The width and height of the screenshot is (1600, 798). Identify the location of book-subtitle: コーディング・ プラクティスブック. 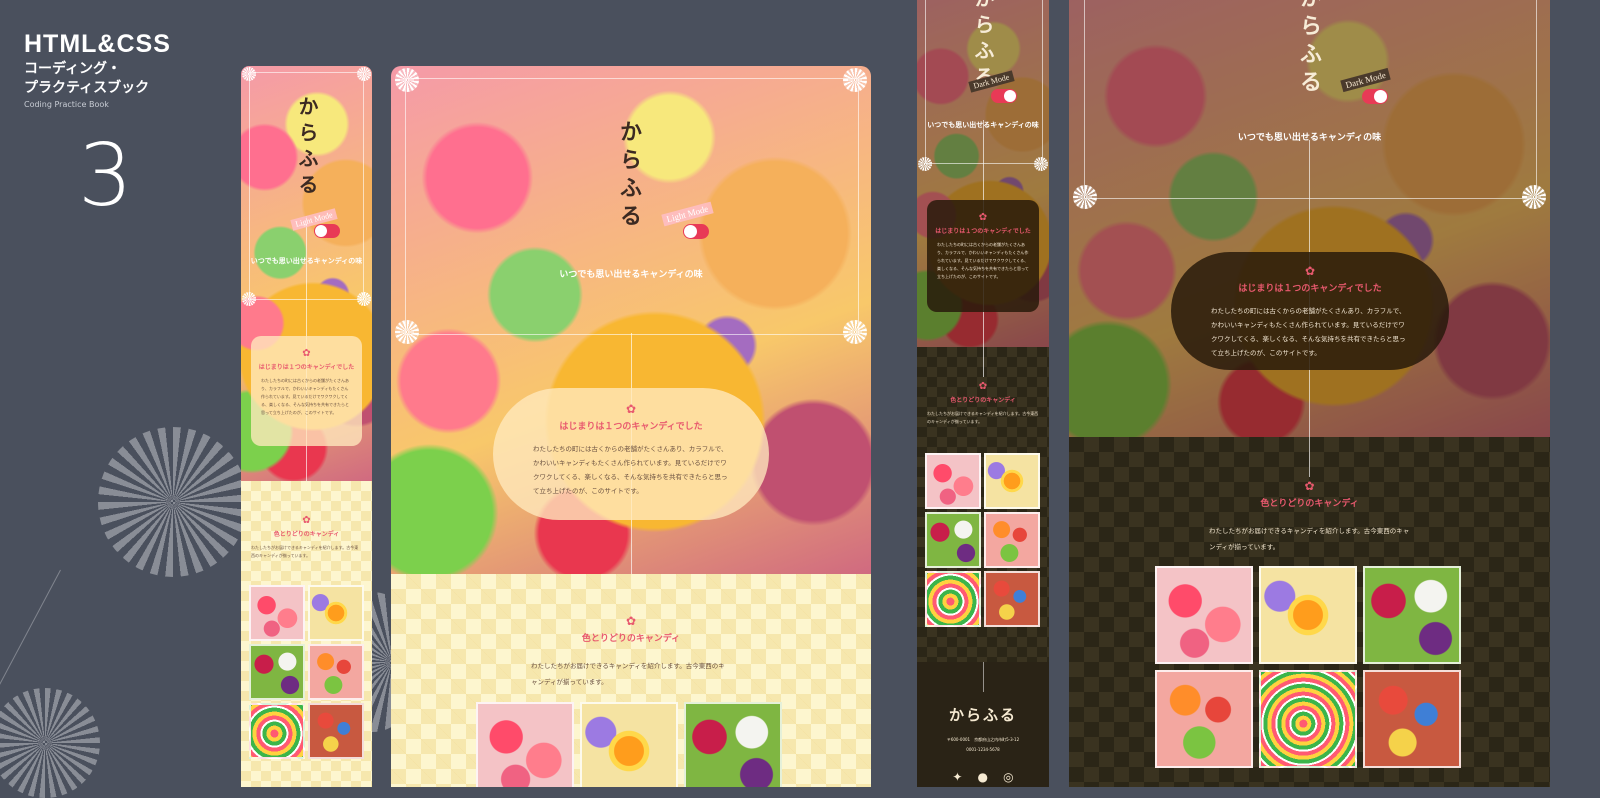
(86, 79).